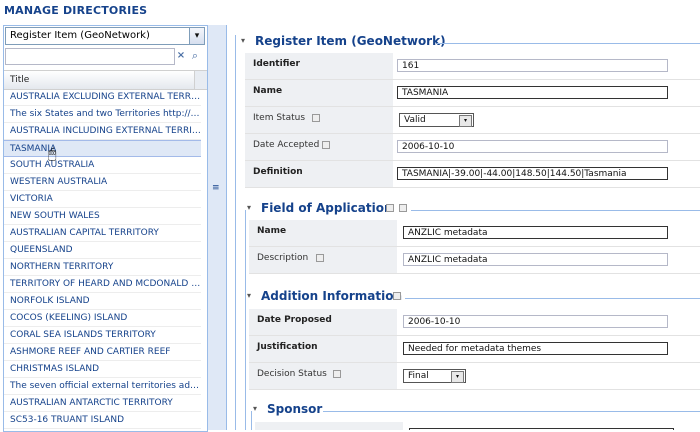 The image size is (700, 432). I want to click on application-name-label: Name, so click(272, 231).